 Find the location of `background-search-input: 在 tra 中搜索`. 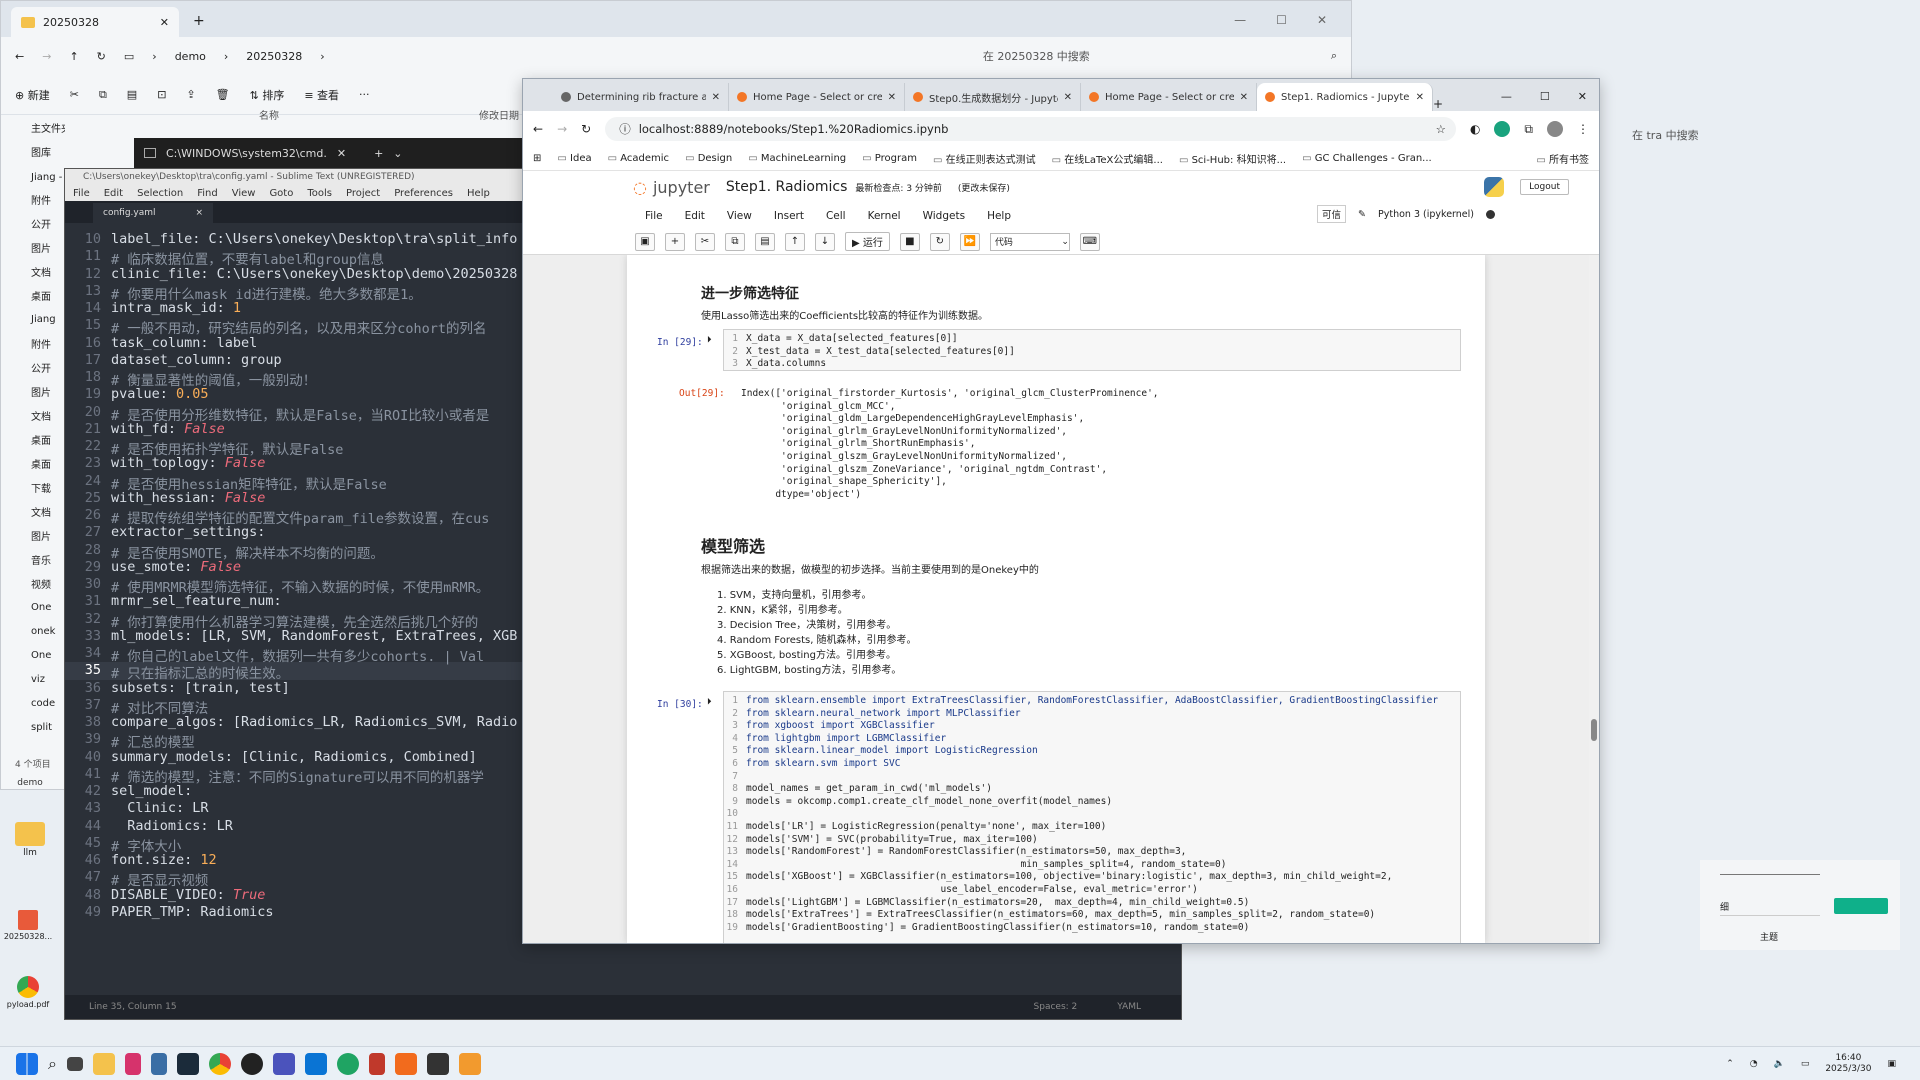

background-search-input: 在 tra 中搜索 is located at coordinates (1722, 135).